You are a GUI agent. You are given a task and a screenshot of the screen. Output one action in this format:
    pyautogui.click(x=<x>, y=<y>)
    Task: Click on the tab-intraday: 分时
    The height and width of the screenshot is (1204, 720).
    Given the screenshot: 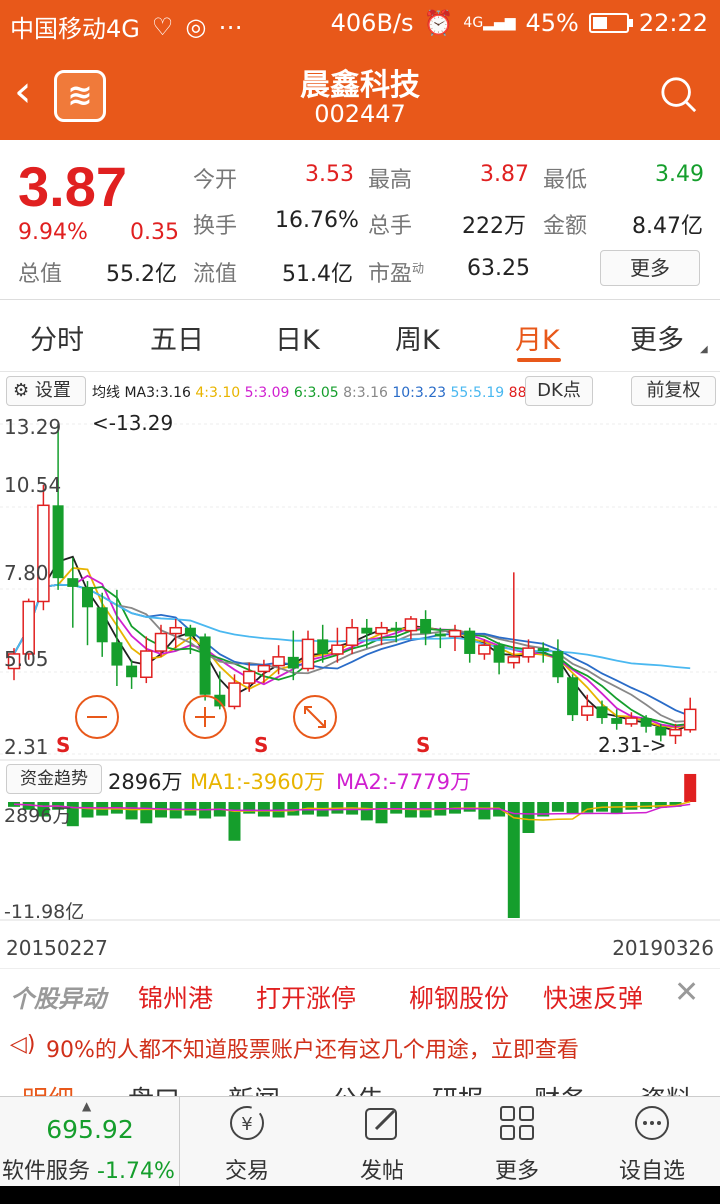 What is the action you would take?
    pyautogui.click(x=57, y=337)
    